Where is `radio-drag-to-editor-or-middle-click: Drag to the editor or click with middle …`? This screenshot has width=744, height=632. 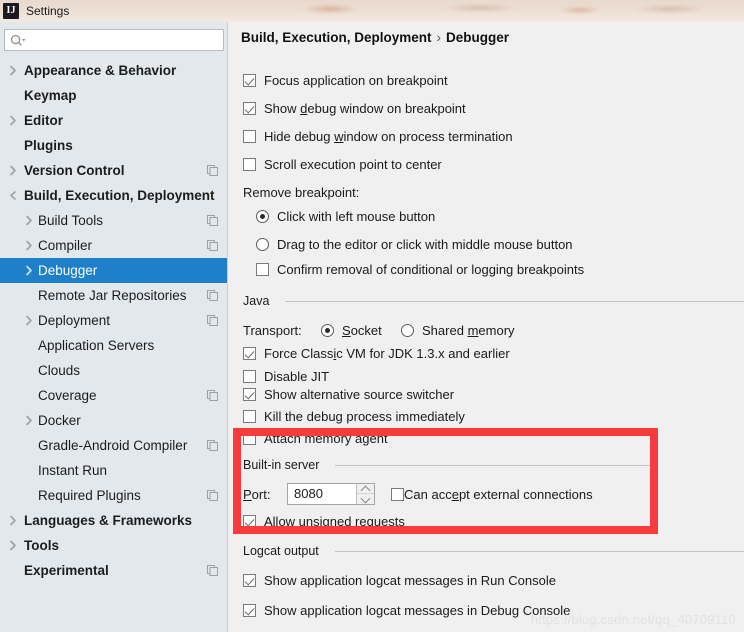 radio-drag-to-editor-or-middle-click: Drag to the editor or click with middle … is located at coordinates (414, 245).